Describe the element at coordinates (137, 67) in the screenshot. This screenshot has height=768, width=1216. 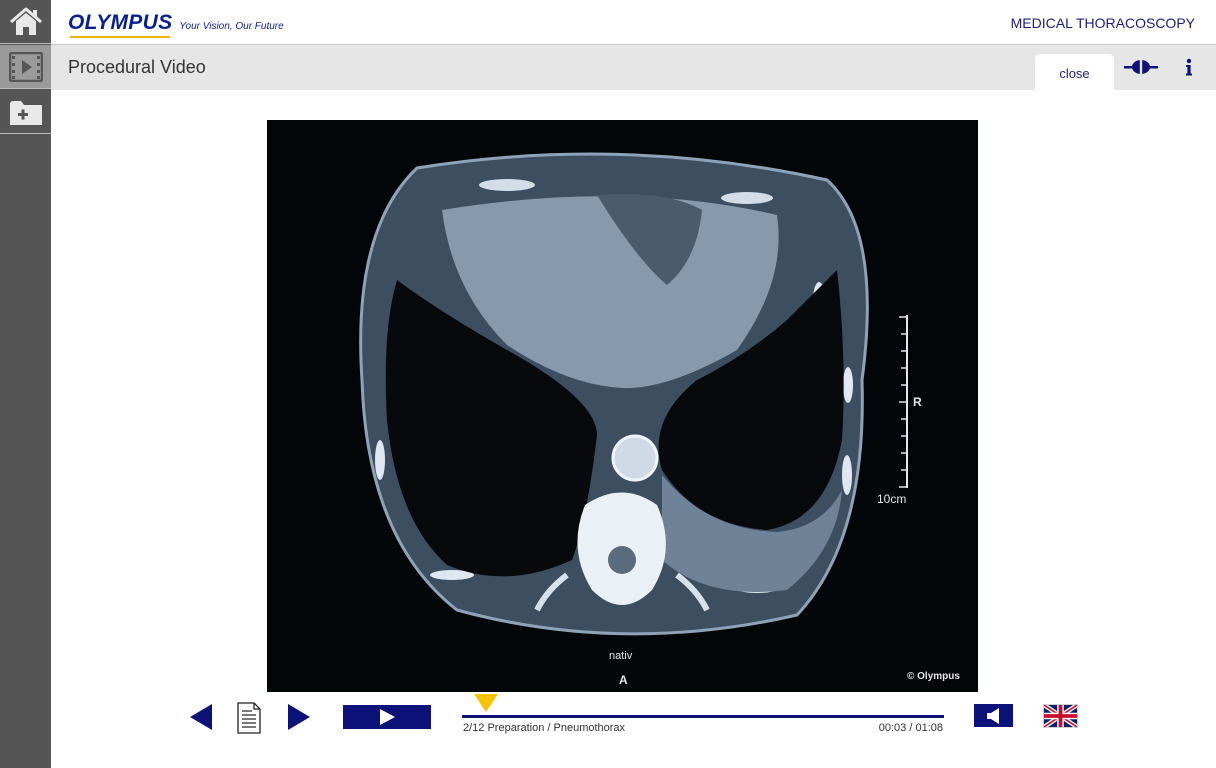
I see `page-title: Procedural Video` at that location.